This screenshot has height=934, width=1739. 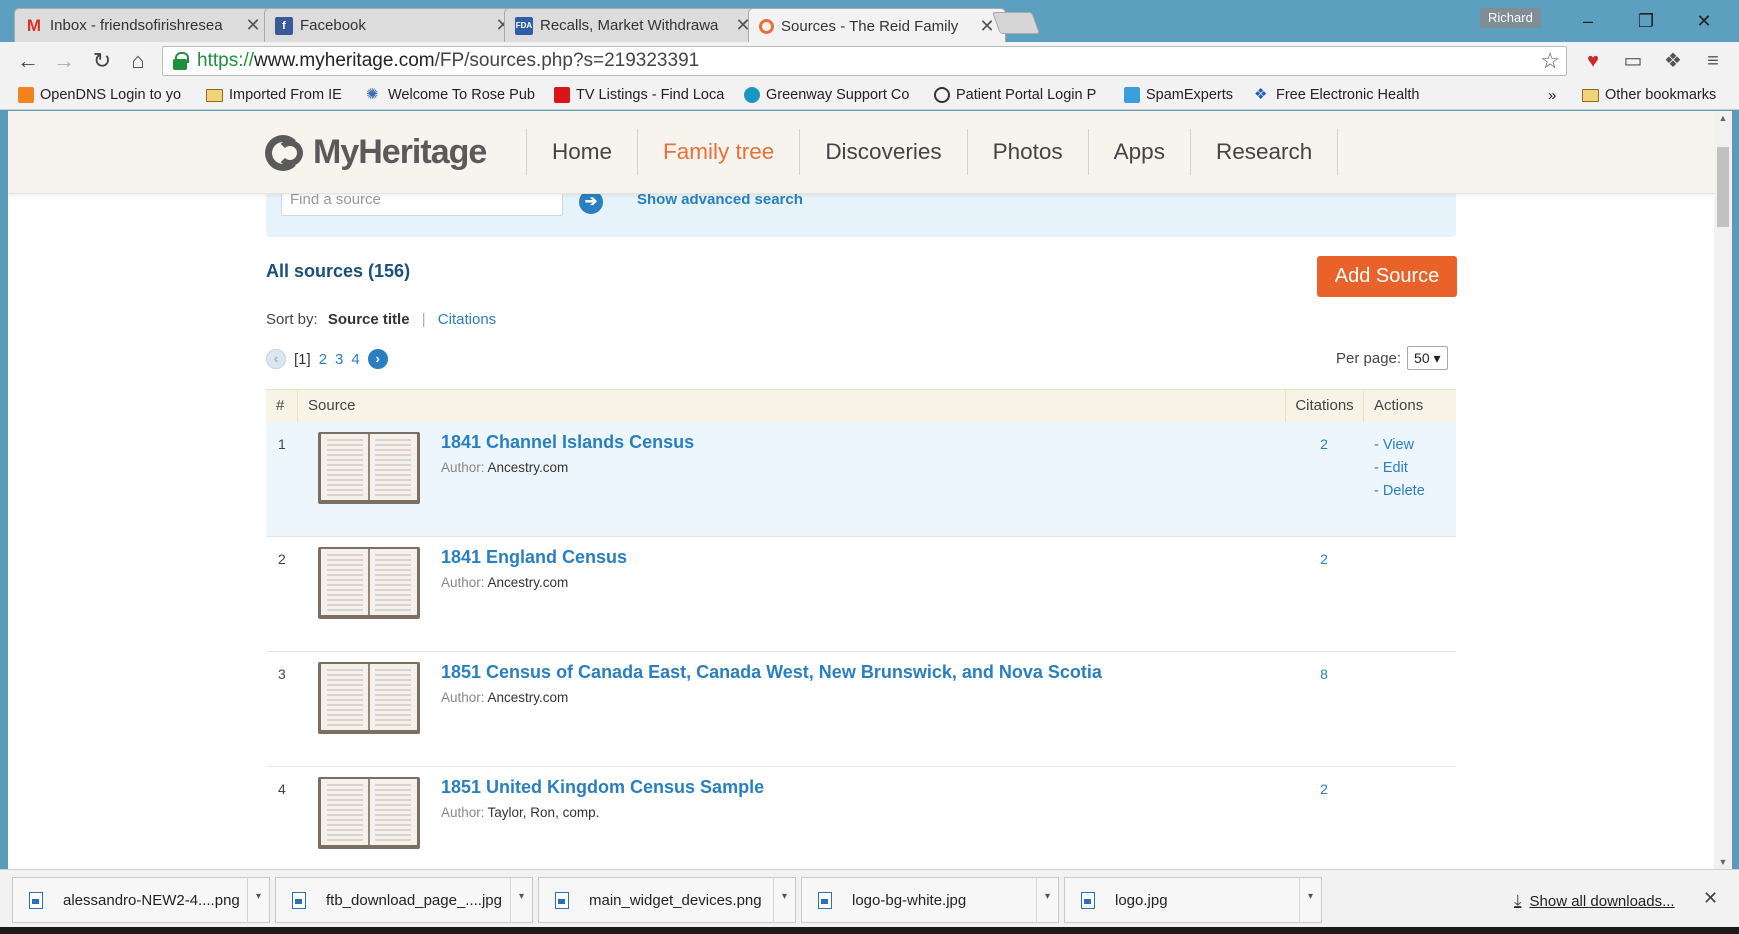 I want to click on minimize-button: –, so click(x=1588, y=21).